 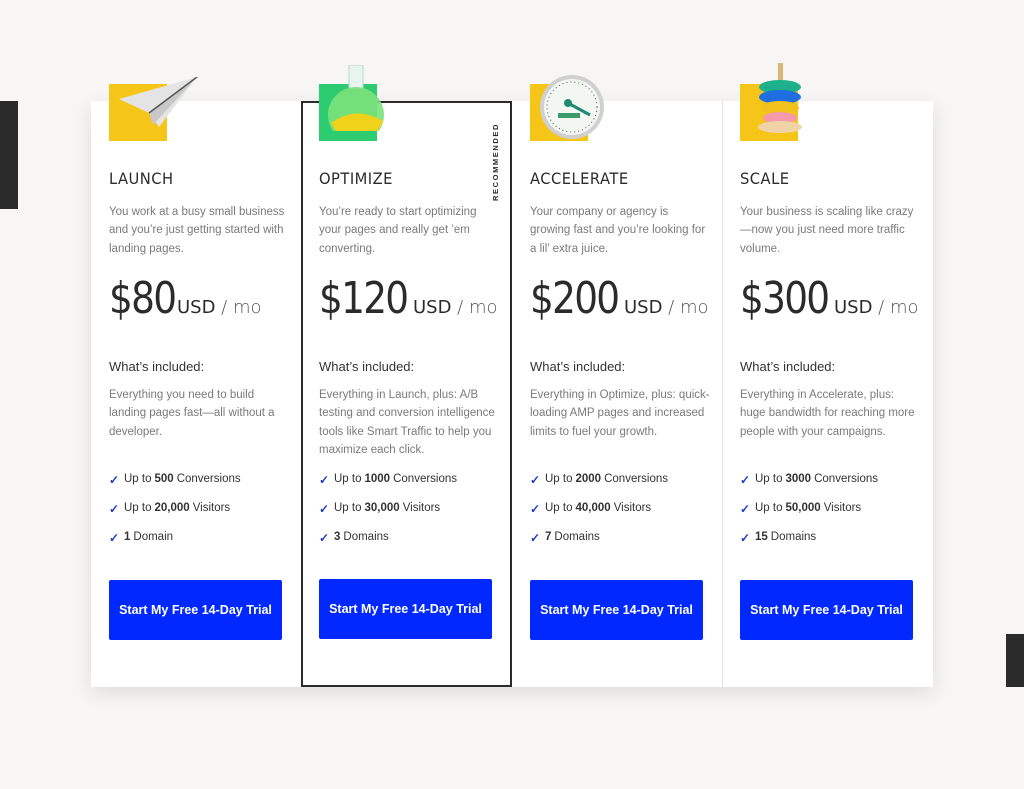 I want to click on feature-item: ✓ Up to 500 Conversions, so click(x=175, y=480).